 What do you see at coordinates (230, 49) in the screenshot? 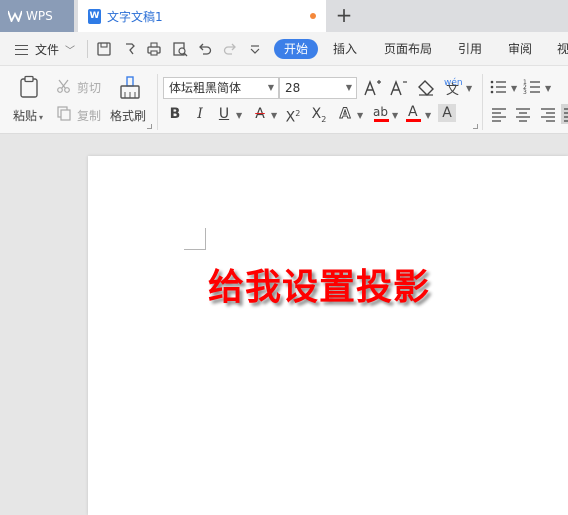
I see `redo-icon` at bounding box center [230, 49].